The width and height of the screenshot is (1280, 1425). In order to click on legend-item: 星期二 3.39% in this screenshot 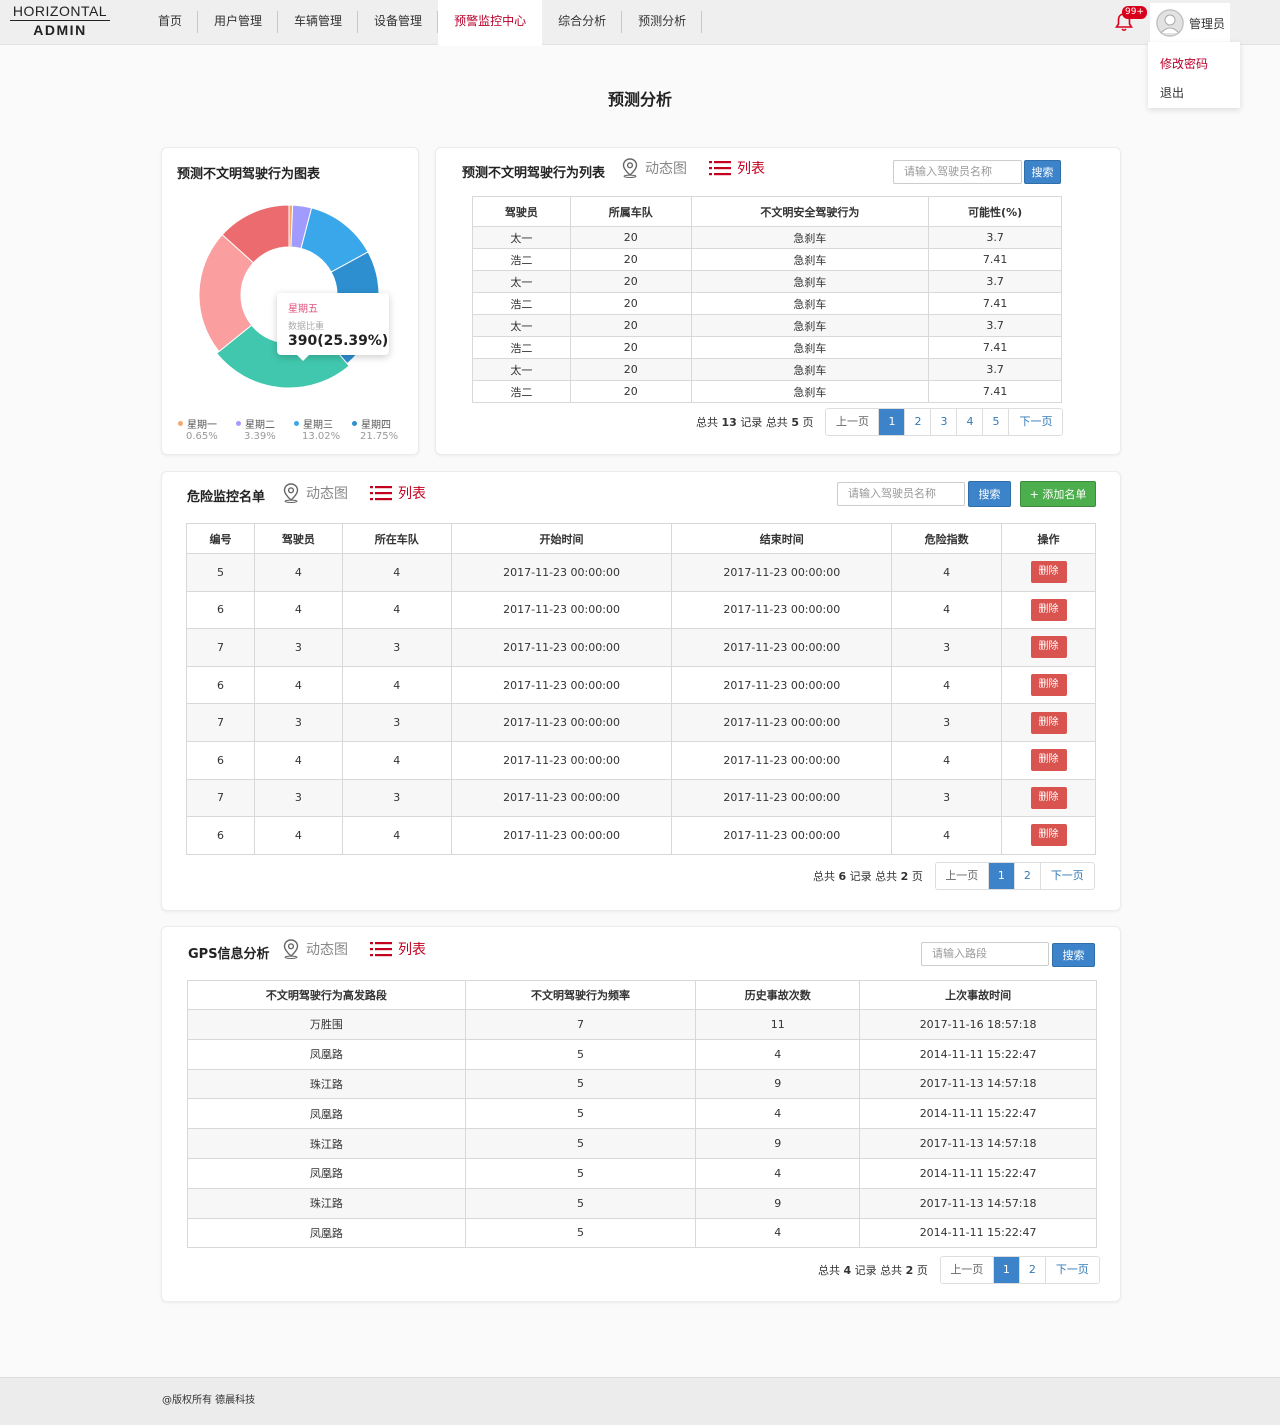, I will do `click(265, 429)`.